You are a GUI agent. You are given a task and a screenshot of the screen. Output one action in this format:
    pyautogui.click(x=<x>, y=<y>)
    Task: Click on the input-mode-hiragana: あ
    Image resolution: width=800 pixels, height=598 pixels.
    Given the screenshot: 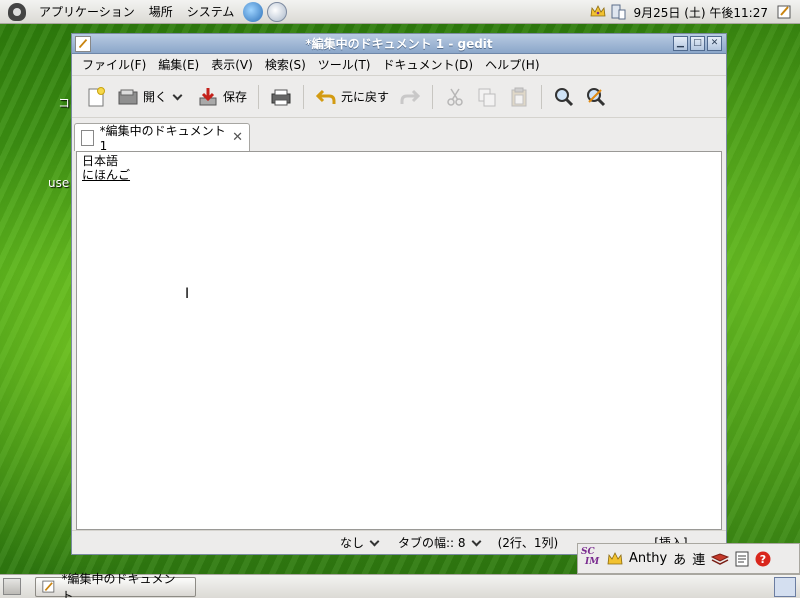 What is the action you would take?
    pyautogui.click(x=679, y=558)
    